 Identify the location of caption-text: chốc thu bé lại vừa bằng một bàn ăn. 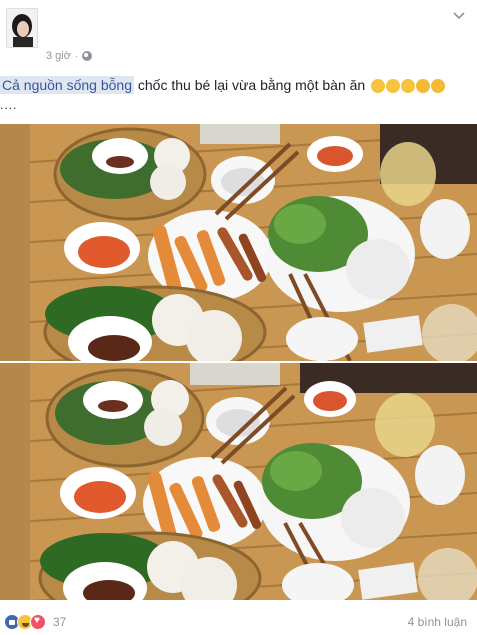
(250, 85).